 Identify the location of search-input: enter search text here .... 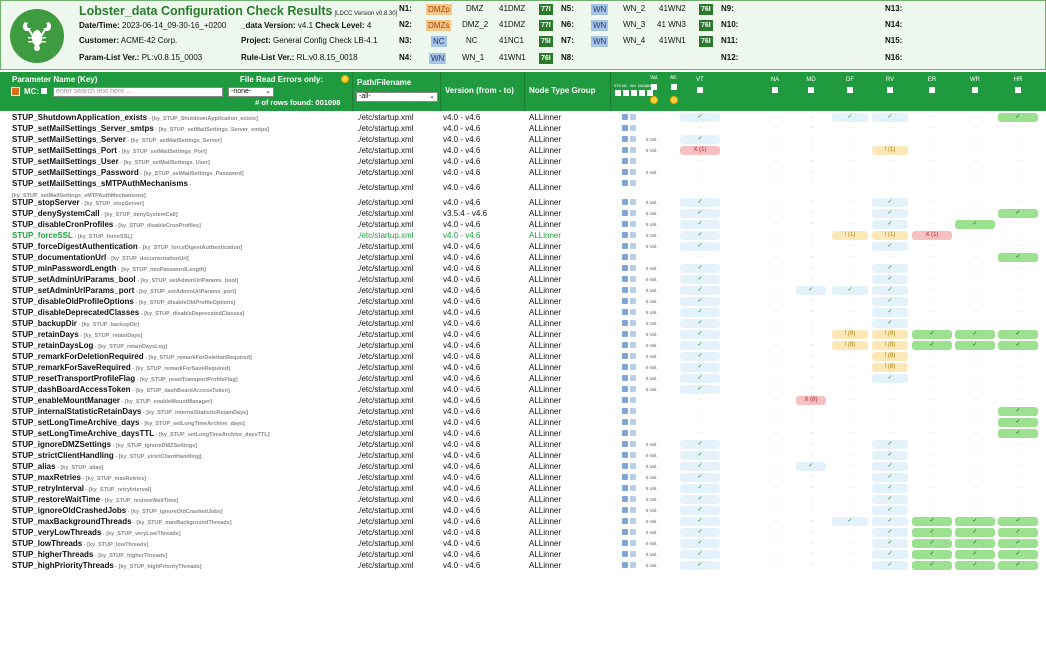
(138, 92).